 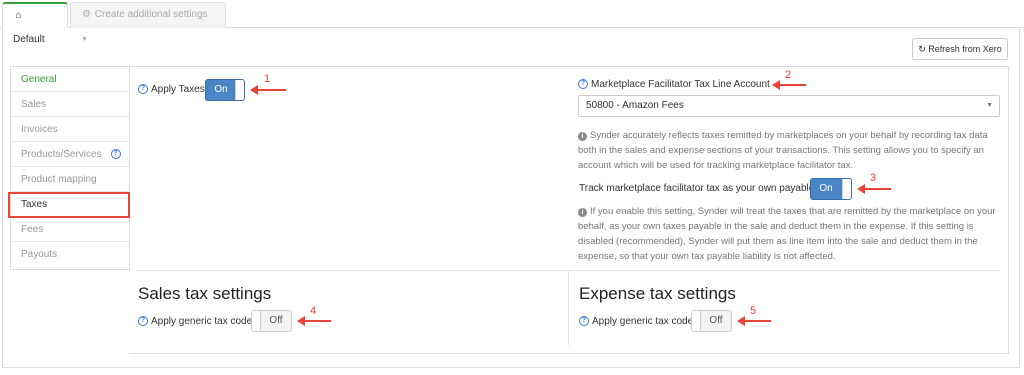 I want to click on sidebar-item-product-mapping: Product mapping, so click(x=70, y=179).